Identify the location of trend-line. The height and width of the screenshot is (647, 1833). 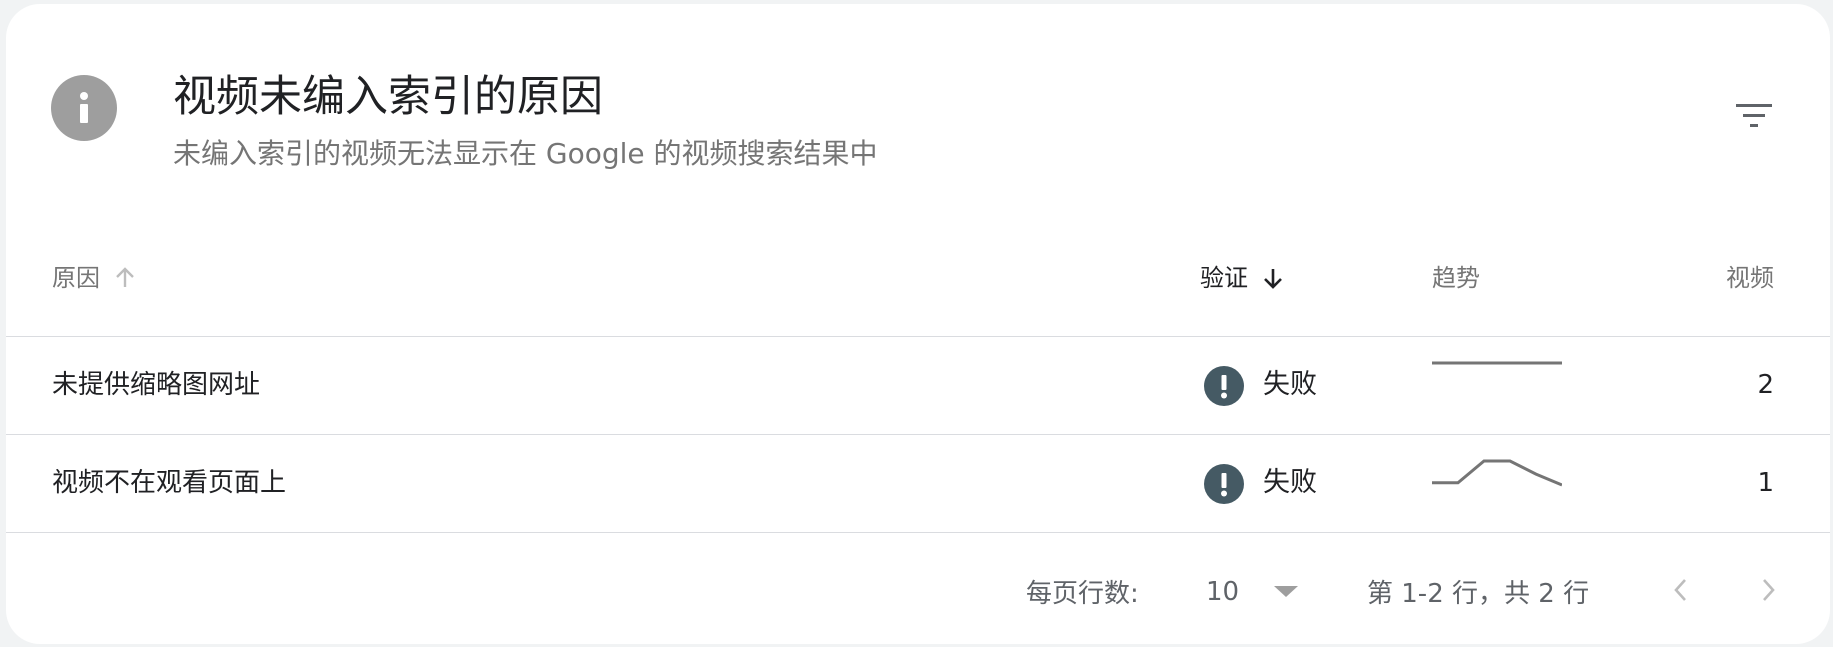
(1497, 473).